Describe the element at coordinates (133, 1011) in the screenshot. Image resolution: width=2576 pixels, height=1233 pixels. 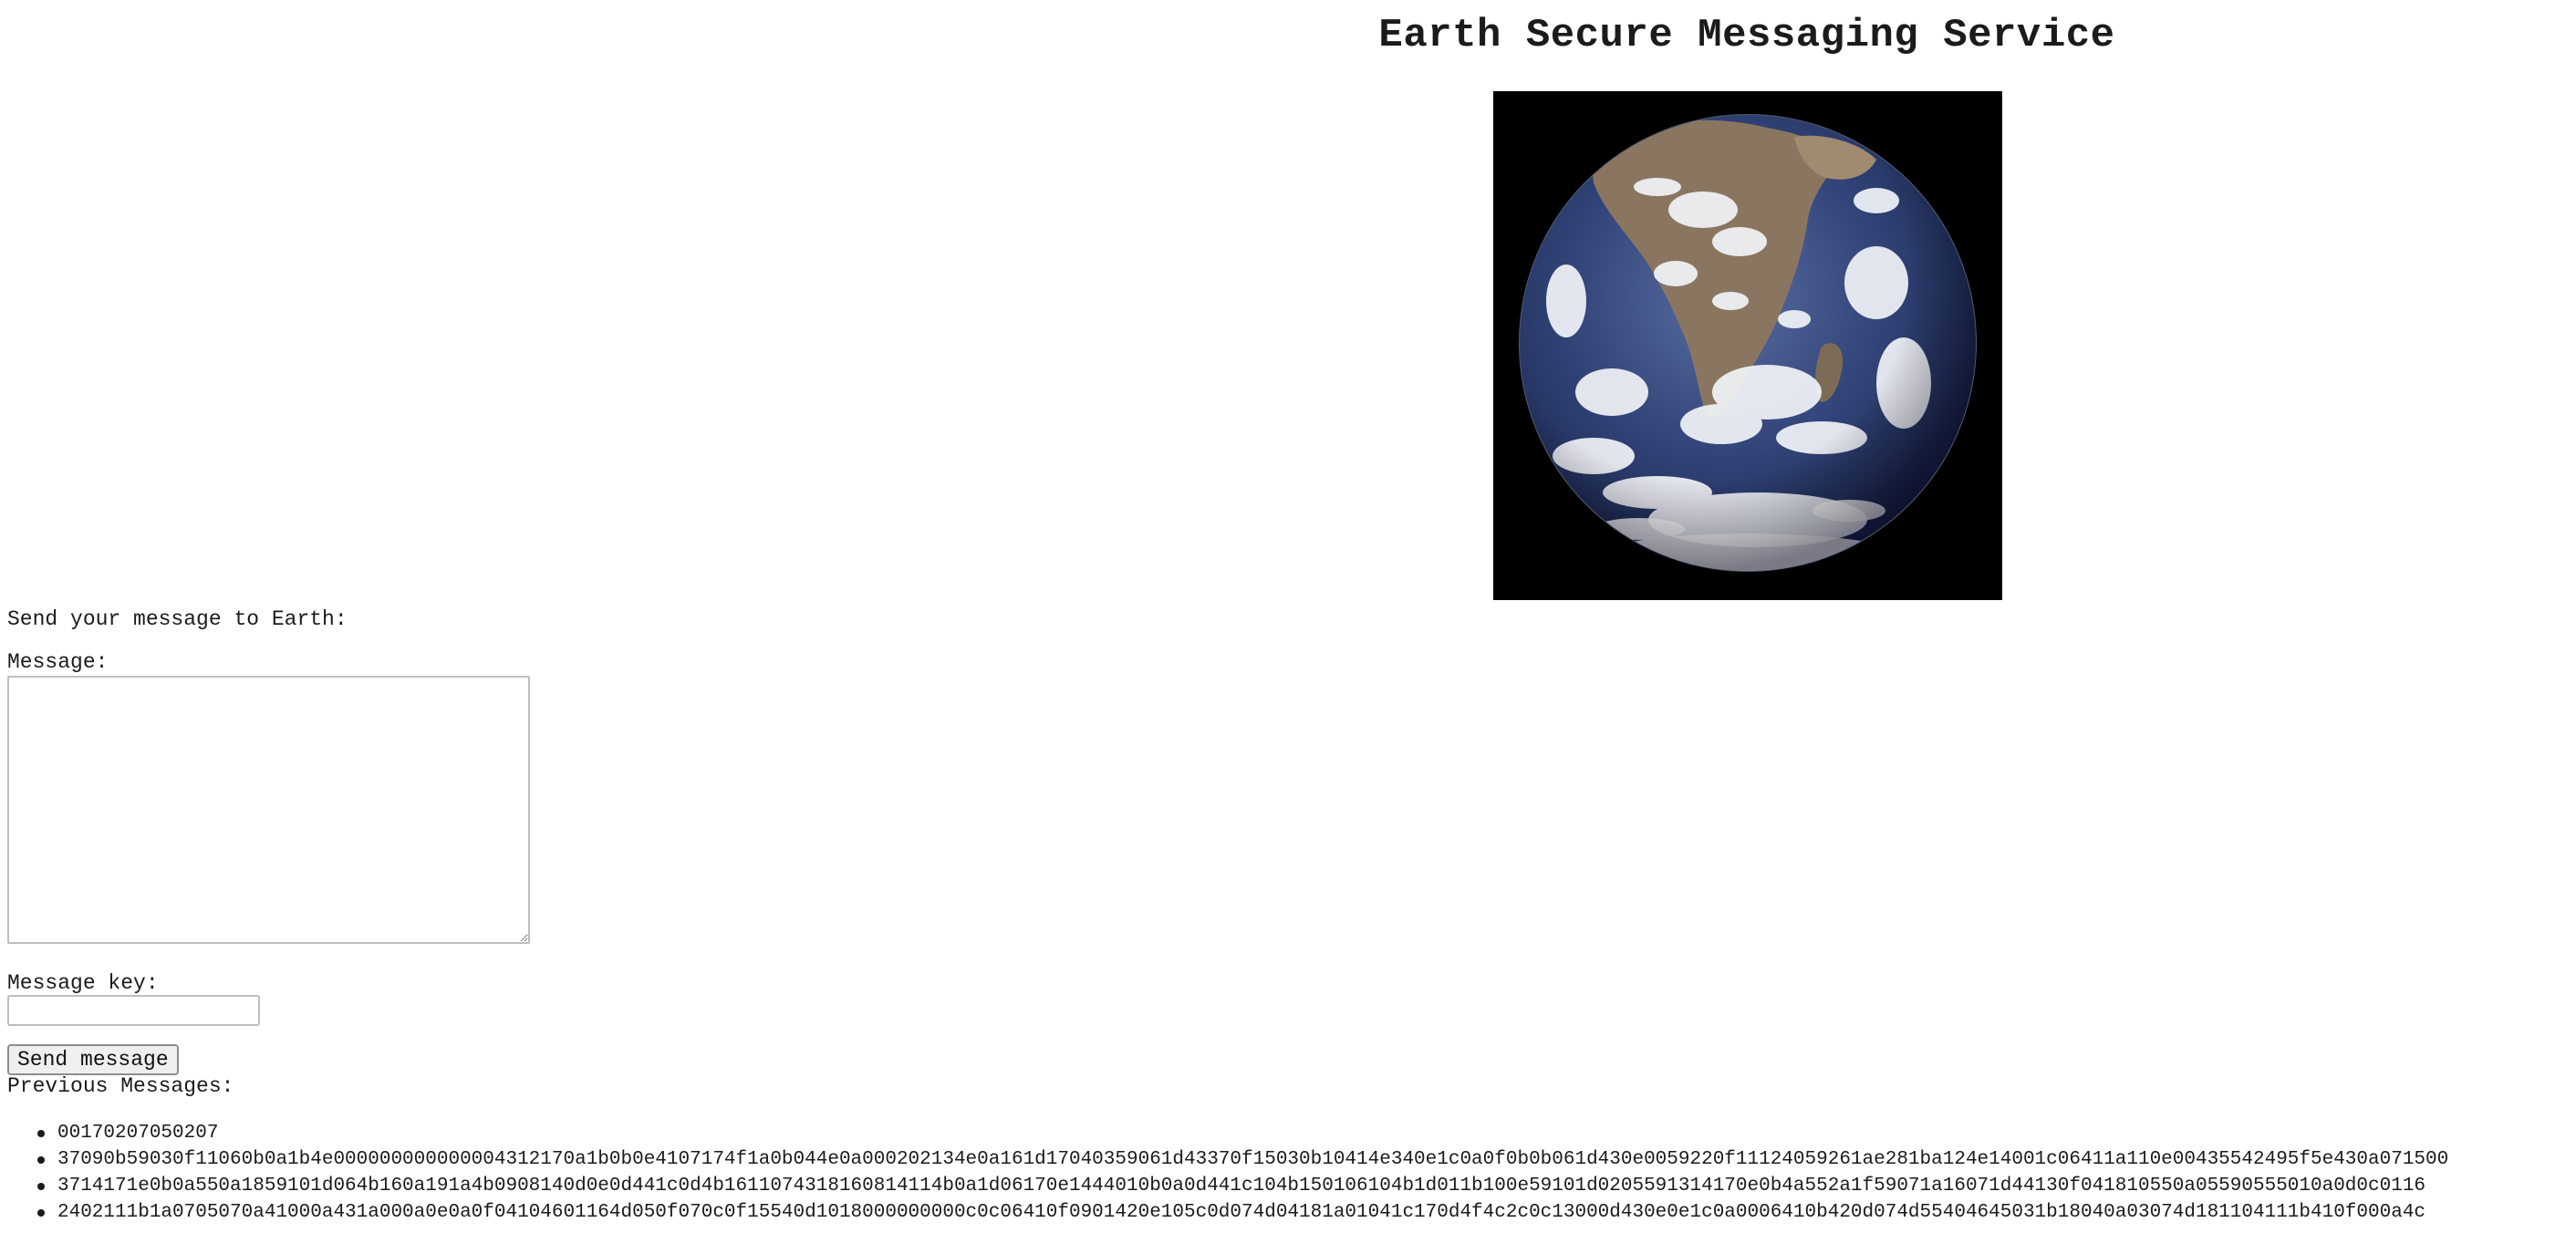
I see `message-key-input` at that location.